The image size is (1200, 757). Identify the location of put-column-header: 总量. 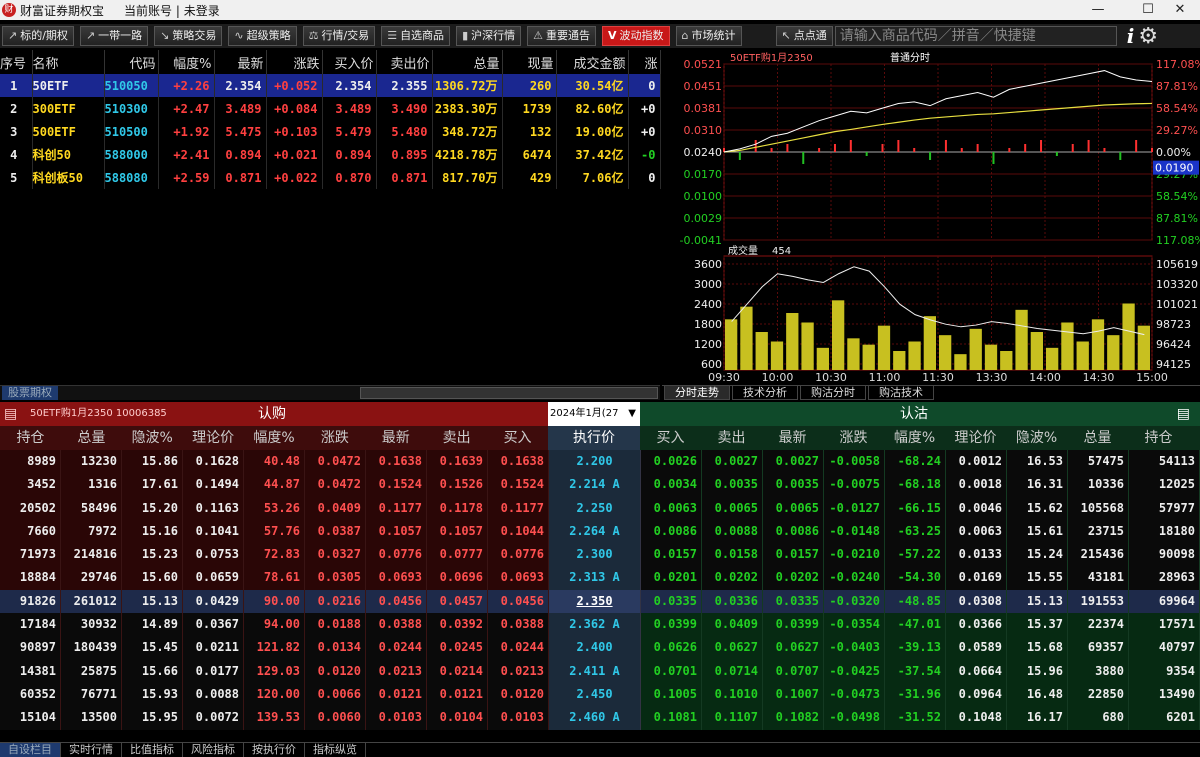
(1097, 438).